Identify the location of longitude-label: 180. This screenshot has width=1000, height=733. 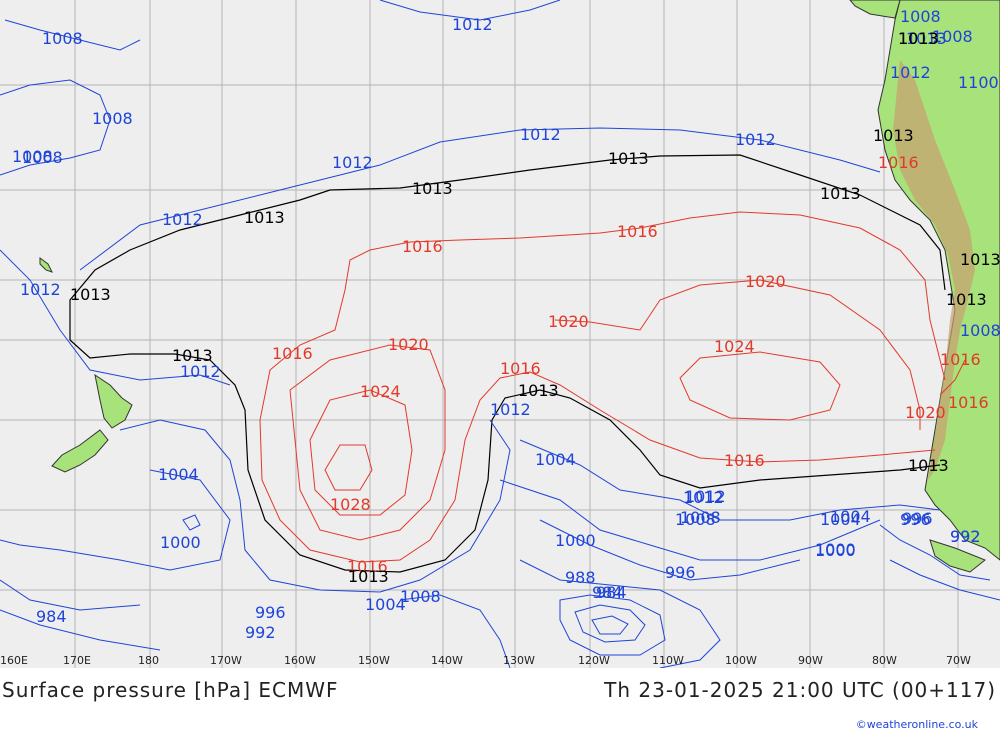
(148, 660).